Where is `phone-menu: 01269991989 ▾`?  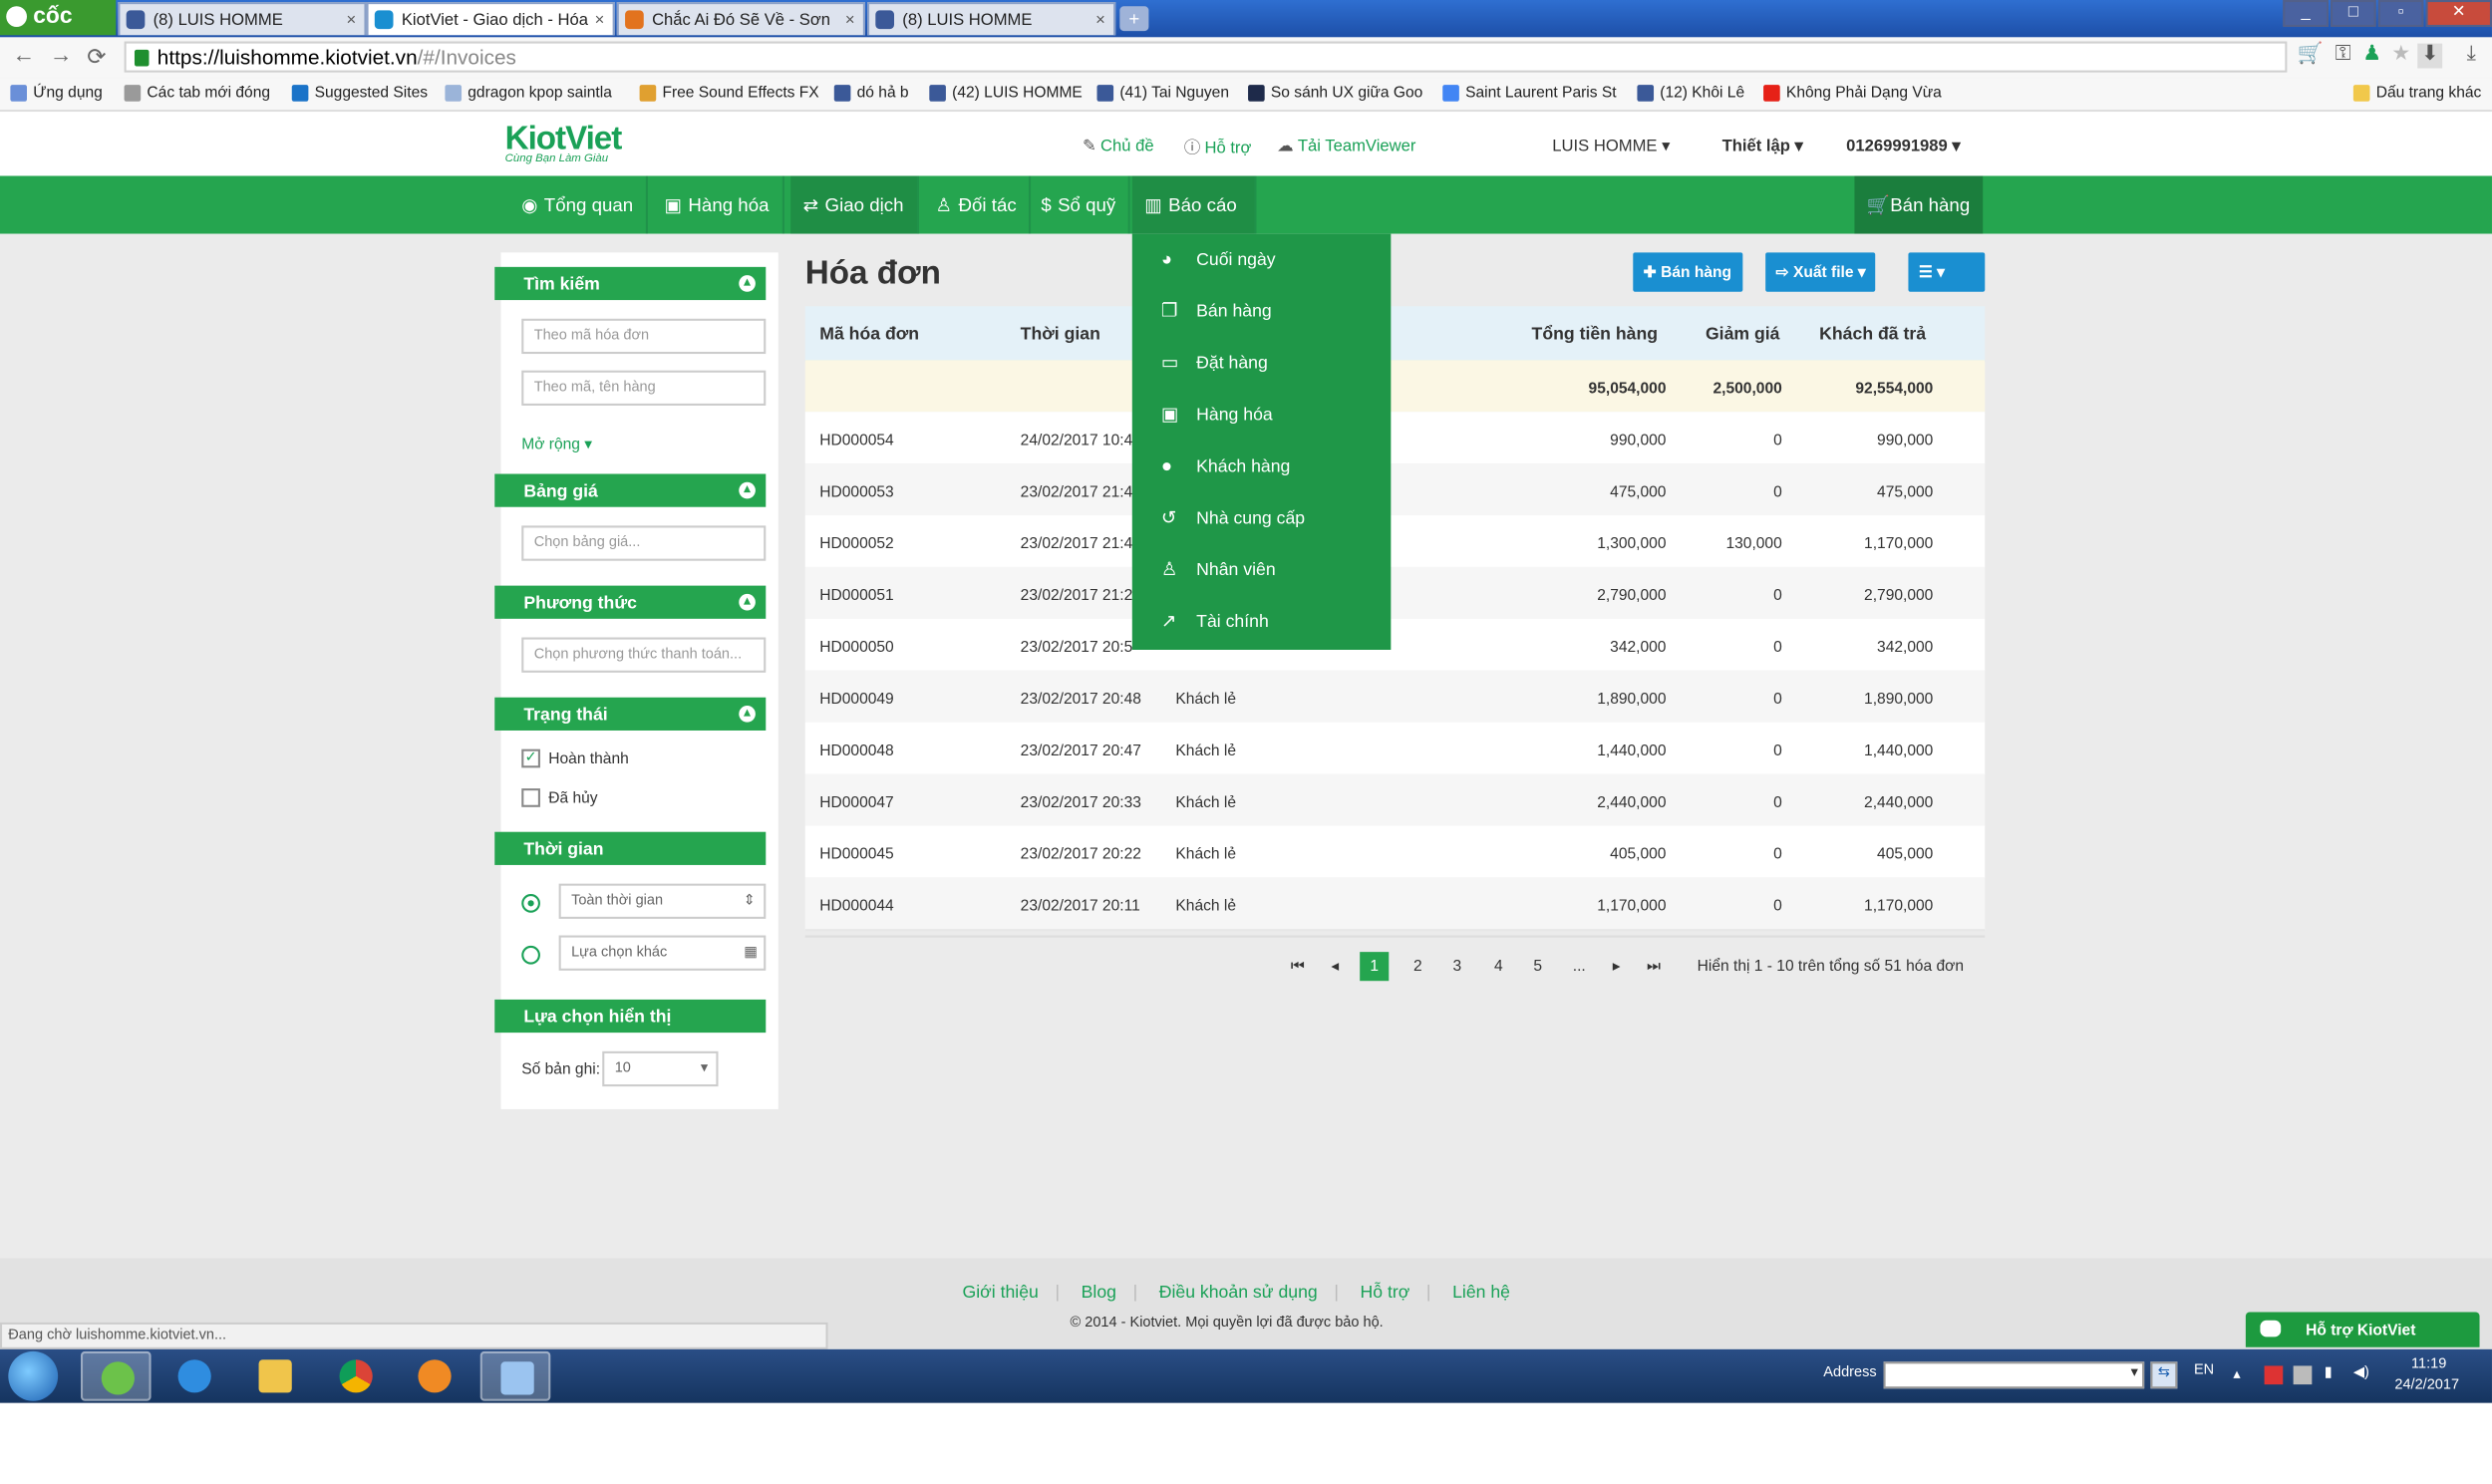
phone-menu: 01269991989 ▾ is located at coordinates (1903, 146).